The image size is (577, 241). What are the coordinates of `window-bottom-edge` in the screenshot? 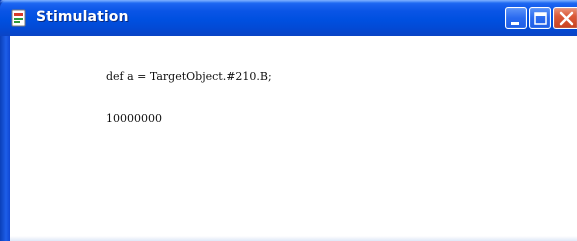 It's located at (293, 238).